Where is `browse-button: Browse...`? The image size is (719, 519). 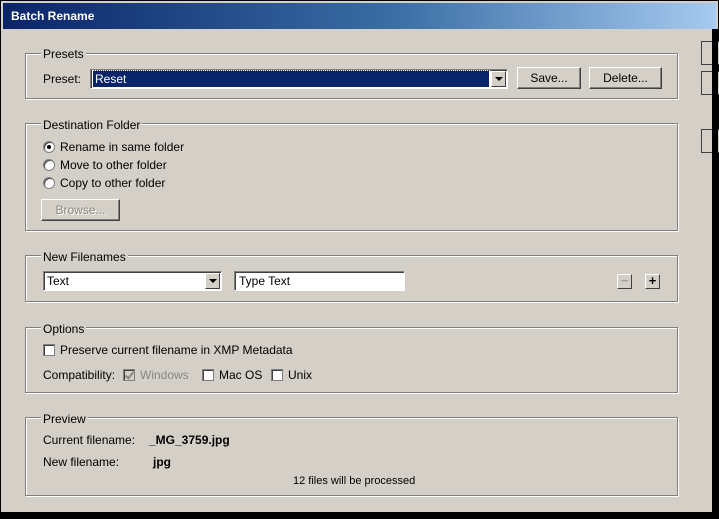
browse-button: Browse... is located at coordinates (80, 210).